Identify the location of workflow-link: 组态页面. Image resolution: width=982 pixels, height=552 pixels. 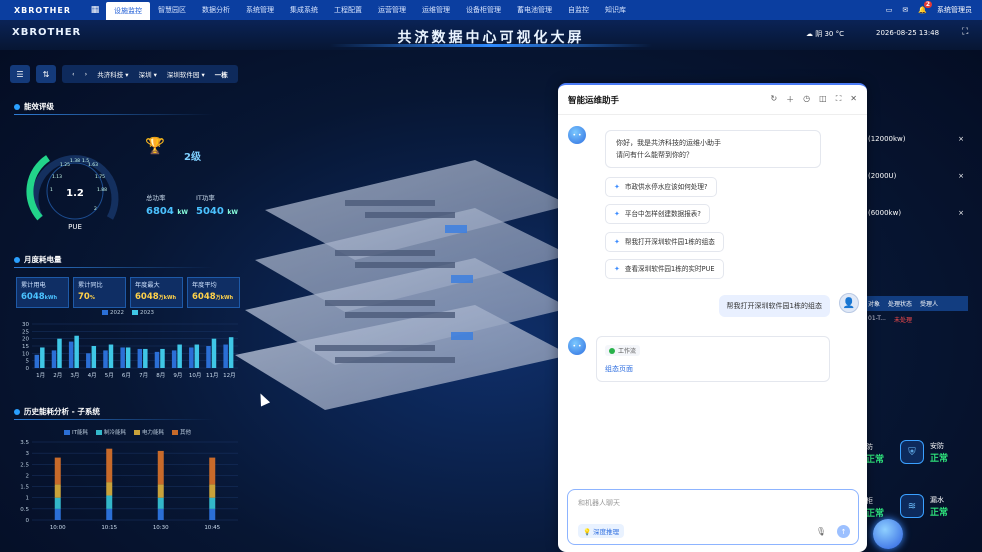
(713, 369).